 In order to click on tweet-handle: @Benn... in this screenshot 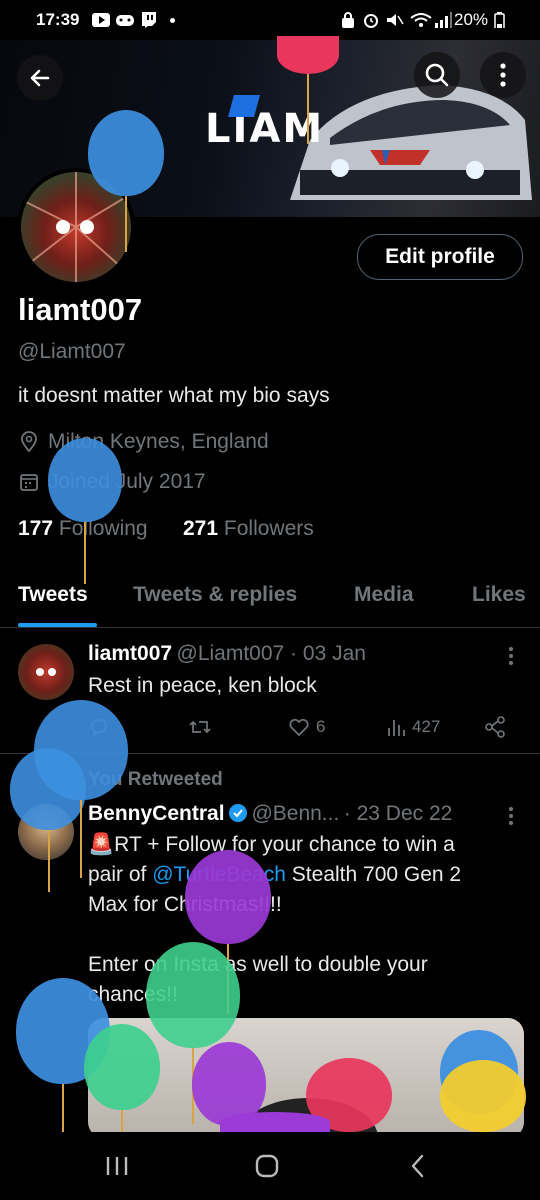, I will do `click(295, 813)`.